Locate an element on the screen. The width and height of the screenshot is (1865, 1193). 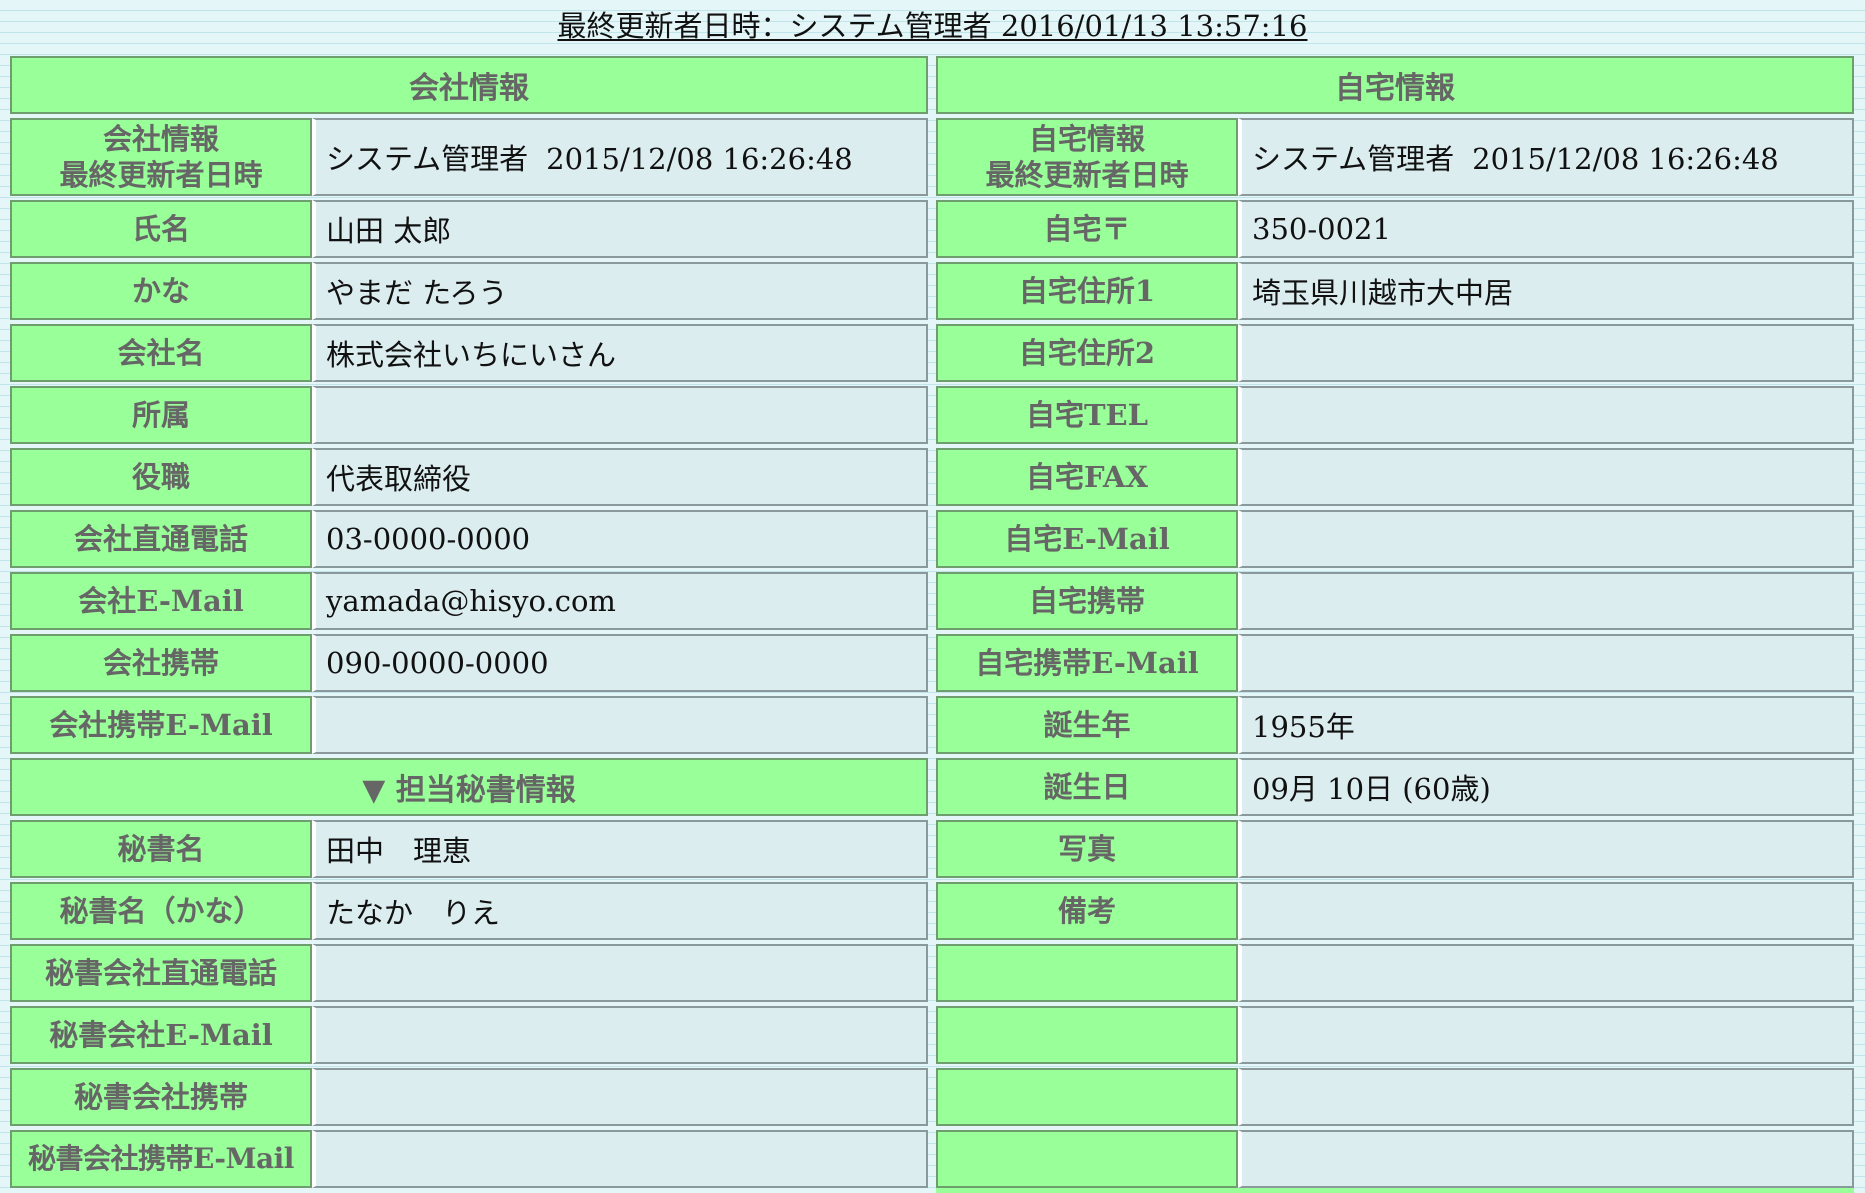
secretary-phone-value is located at coordinates (620, 973).